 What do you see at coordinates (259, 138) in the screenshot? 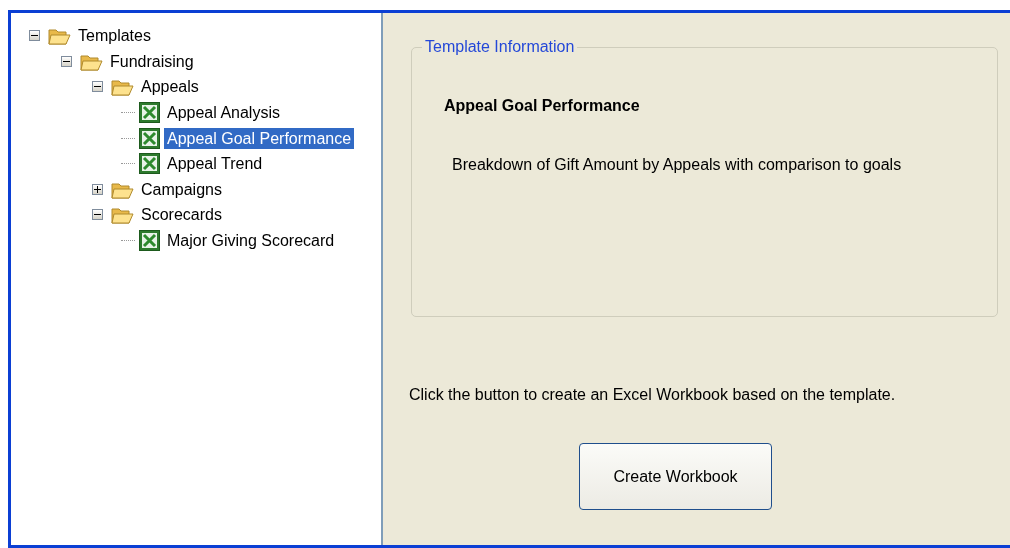
I see `tree-item: Appeal Goal Performance` at bounding box center [259, 138].